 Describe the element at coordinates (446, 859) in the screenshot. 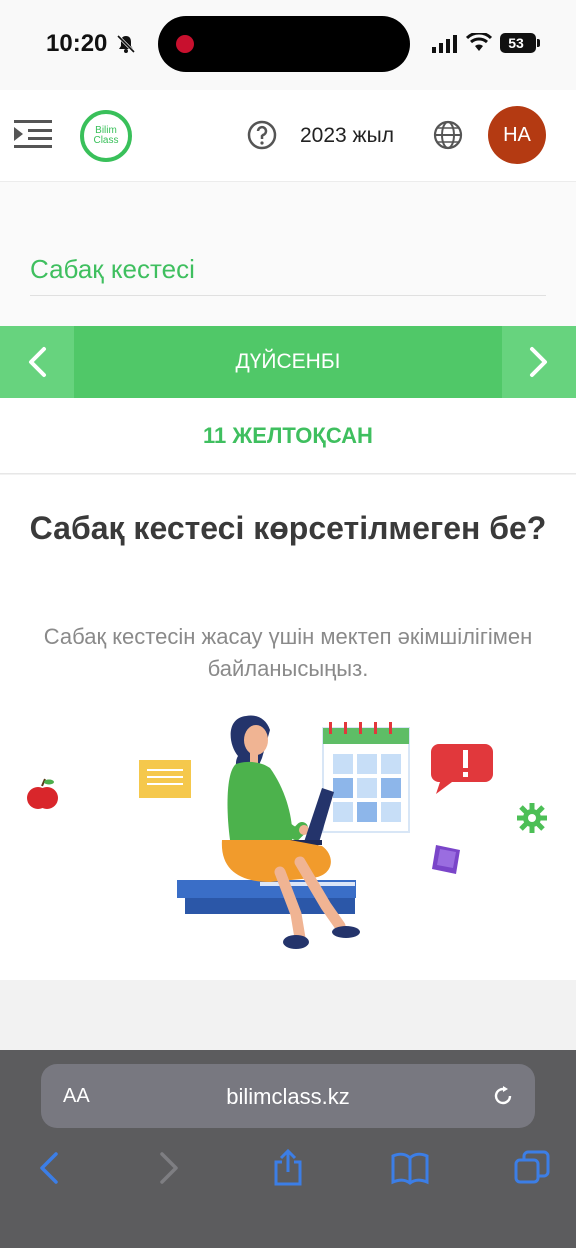

I see `purple-book-icon` at that location.